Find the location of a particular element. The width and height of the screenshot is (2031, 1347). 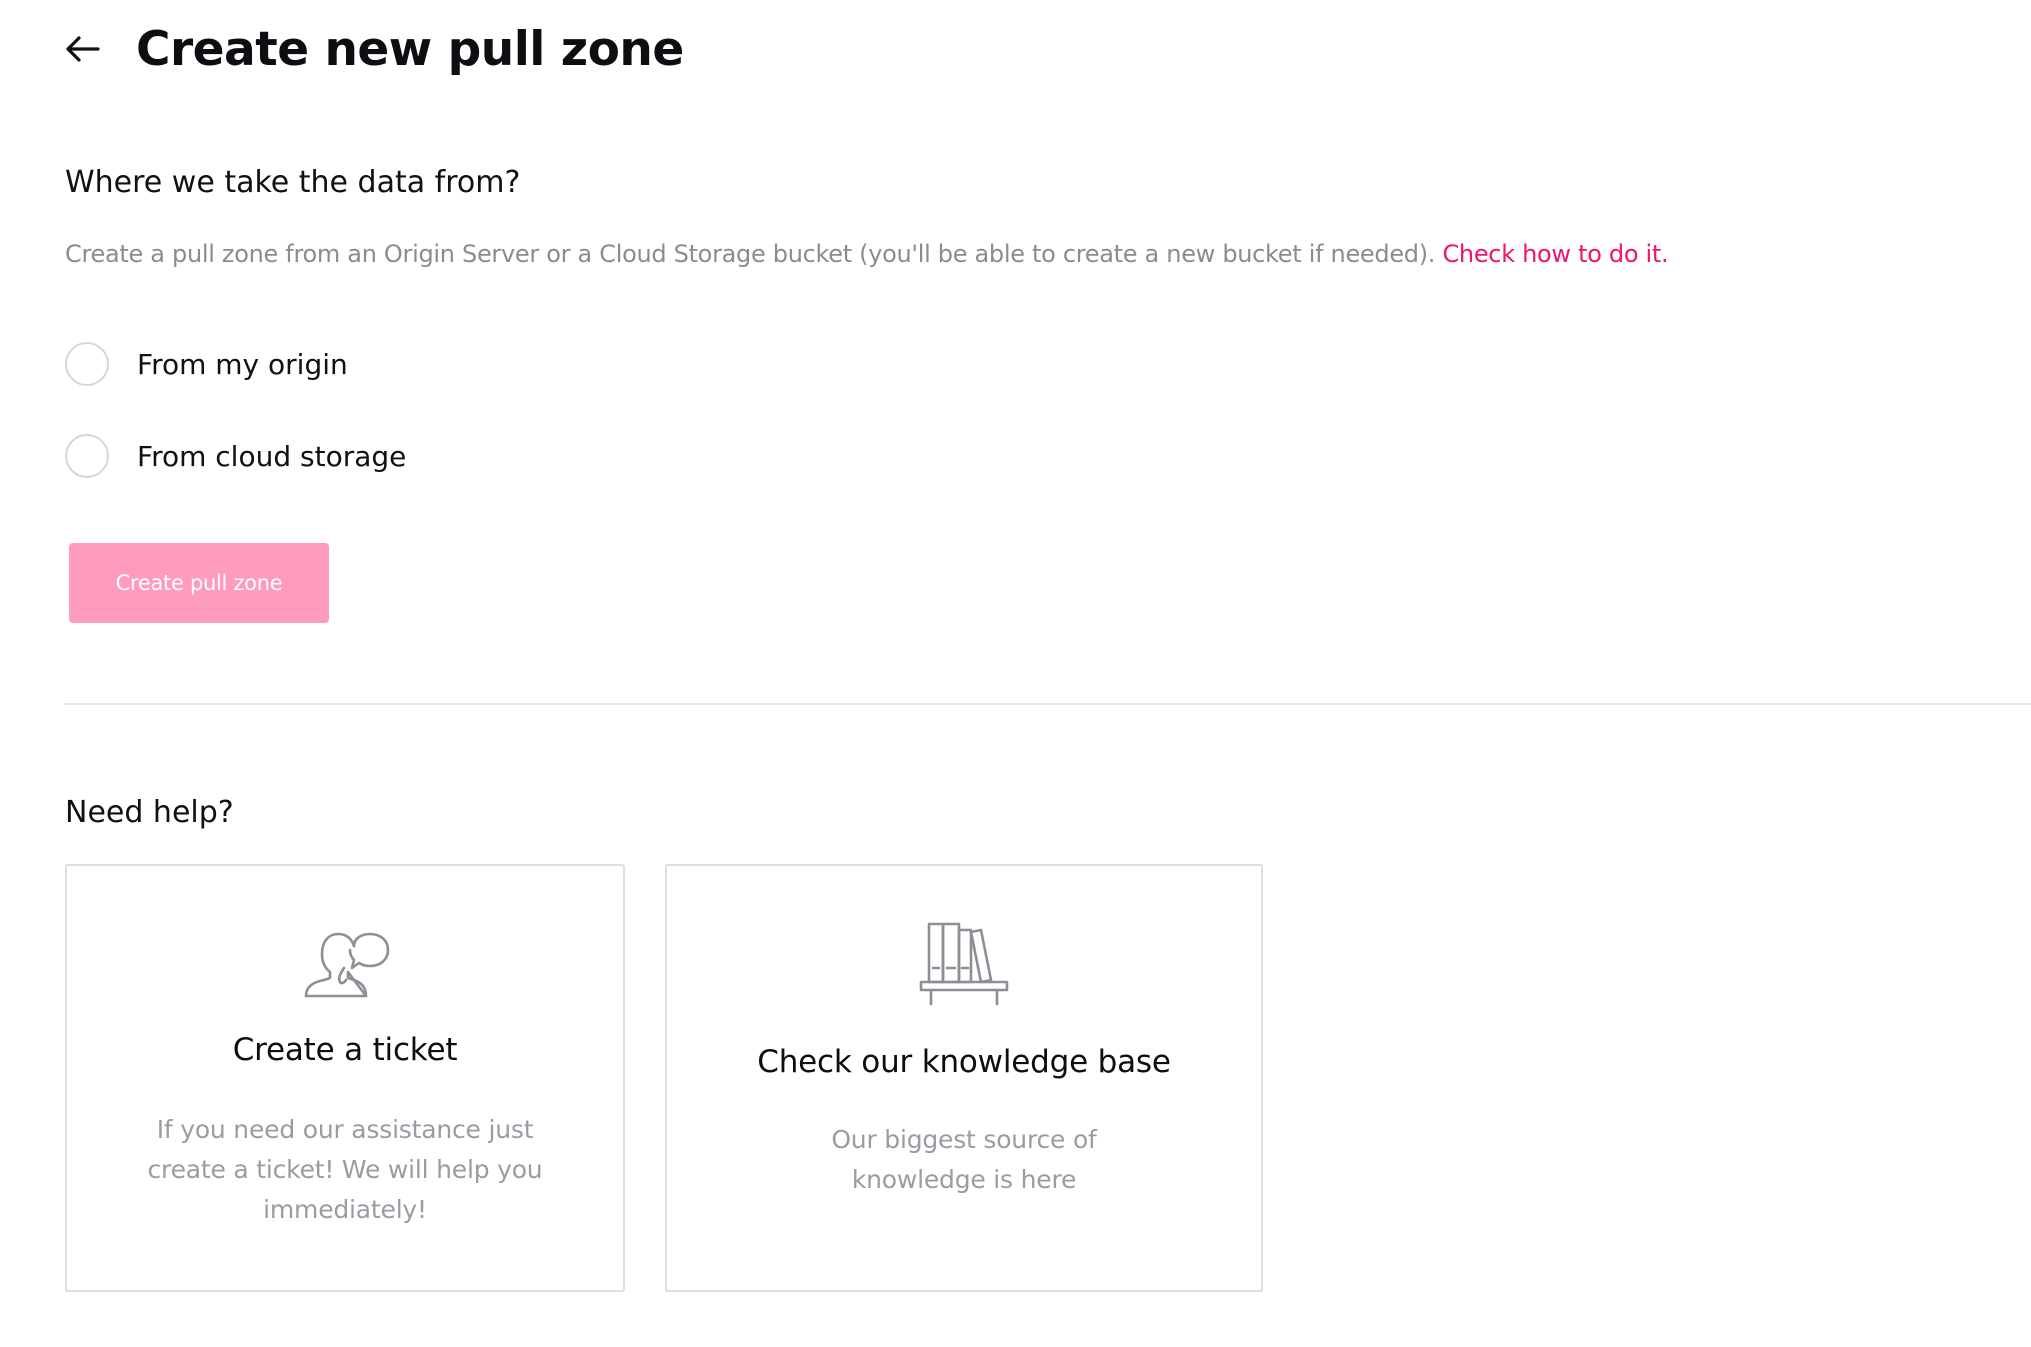

help-heading: Need help? is located at coordinates (149, 812).